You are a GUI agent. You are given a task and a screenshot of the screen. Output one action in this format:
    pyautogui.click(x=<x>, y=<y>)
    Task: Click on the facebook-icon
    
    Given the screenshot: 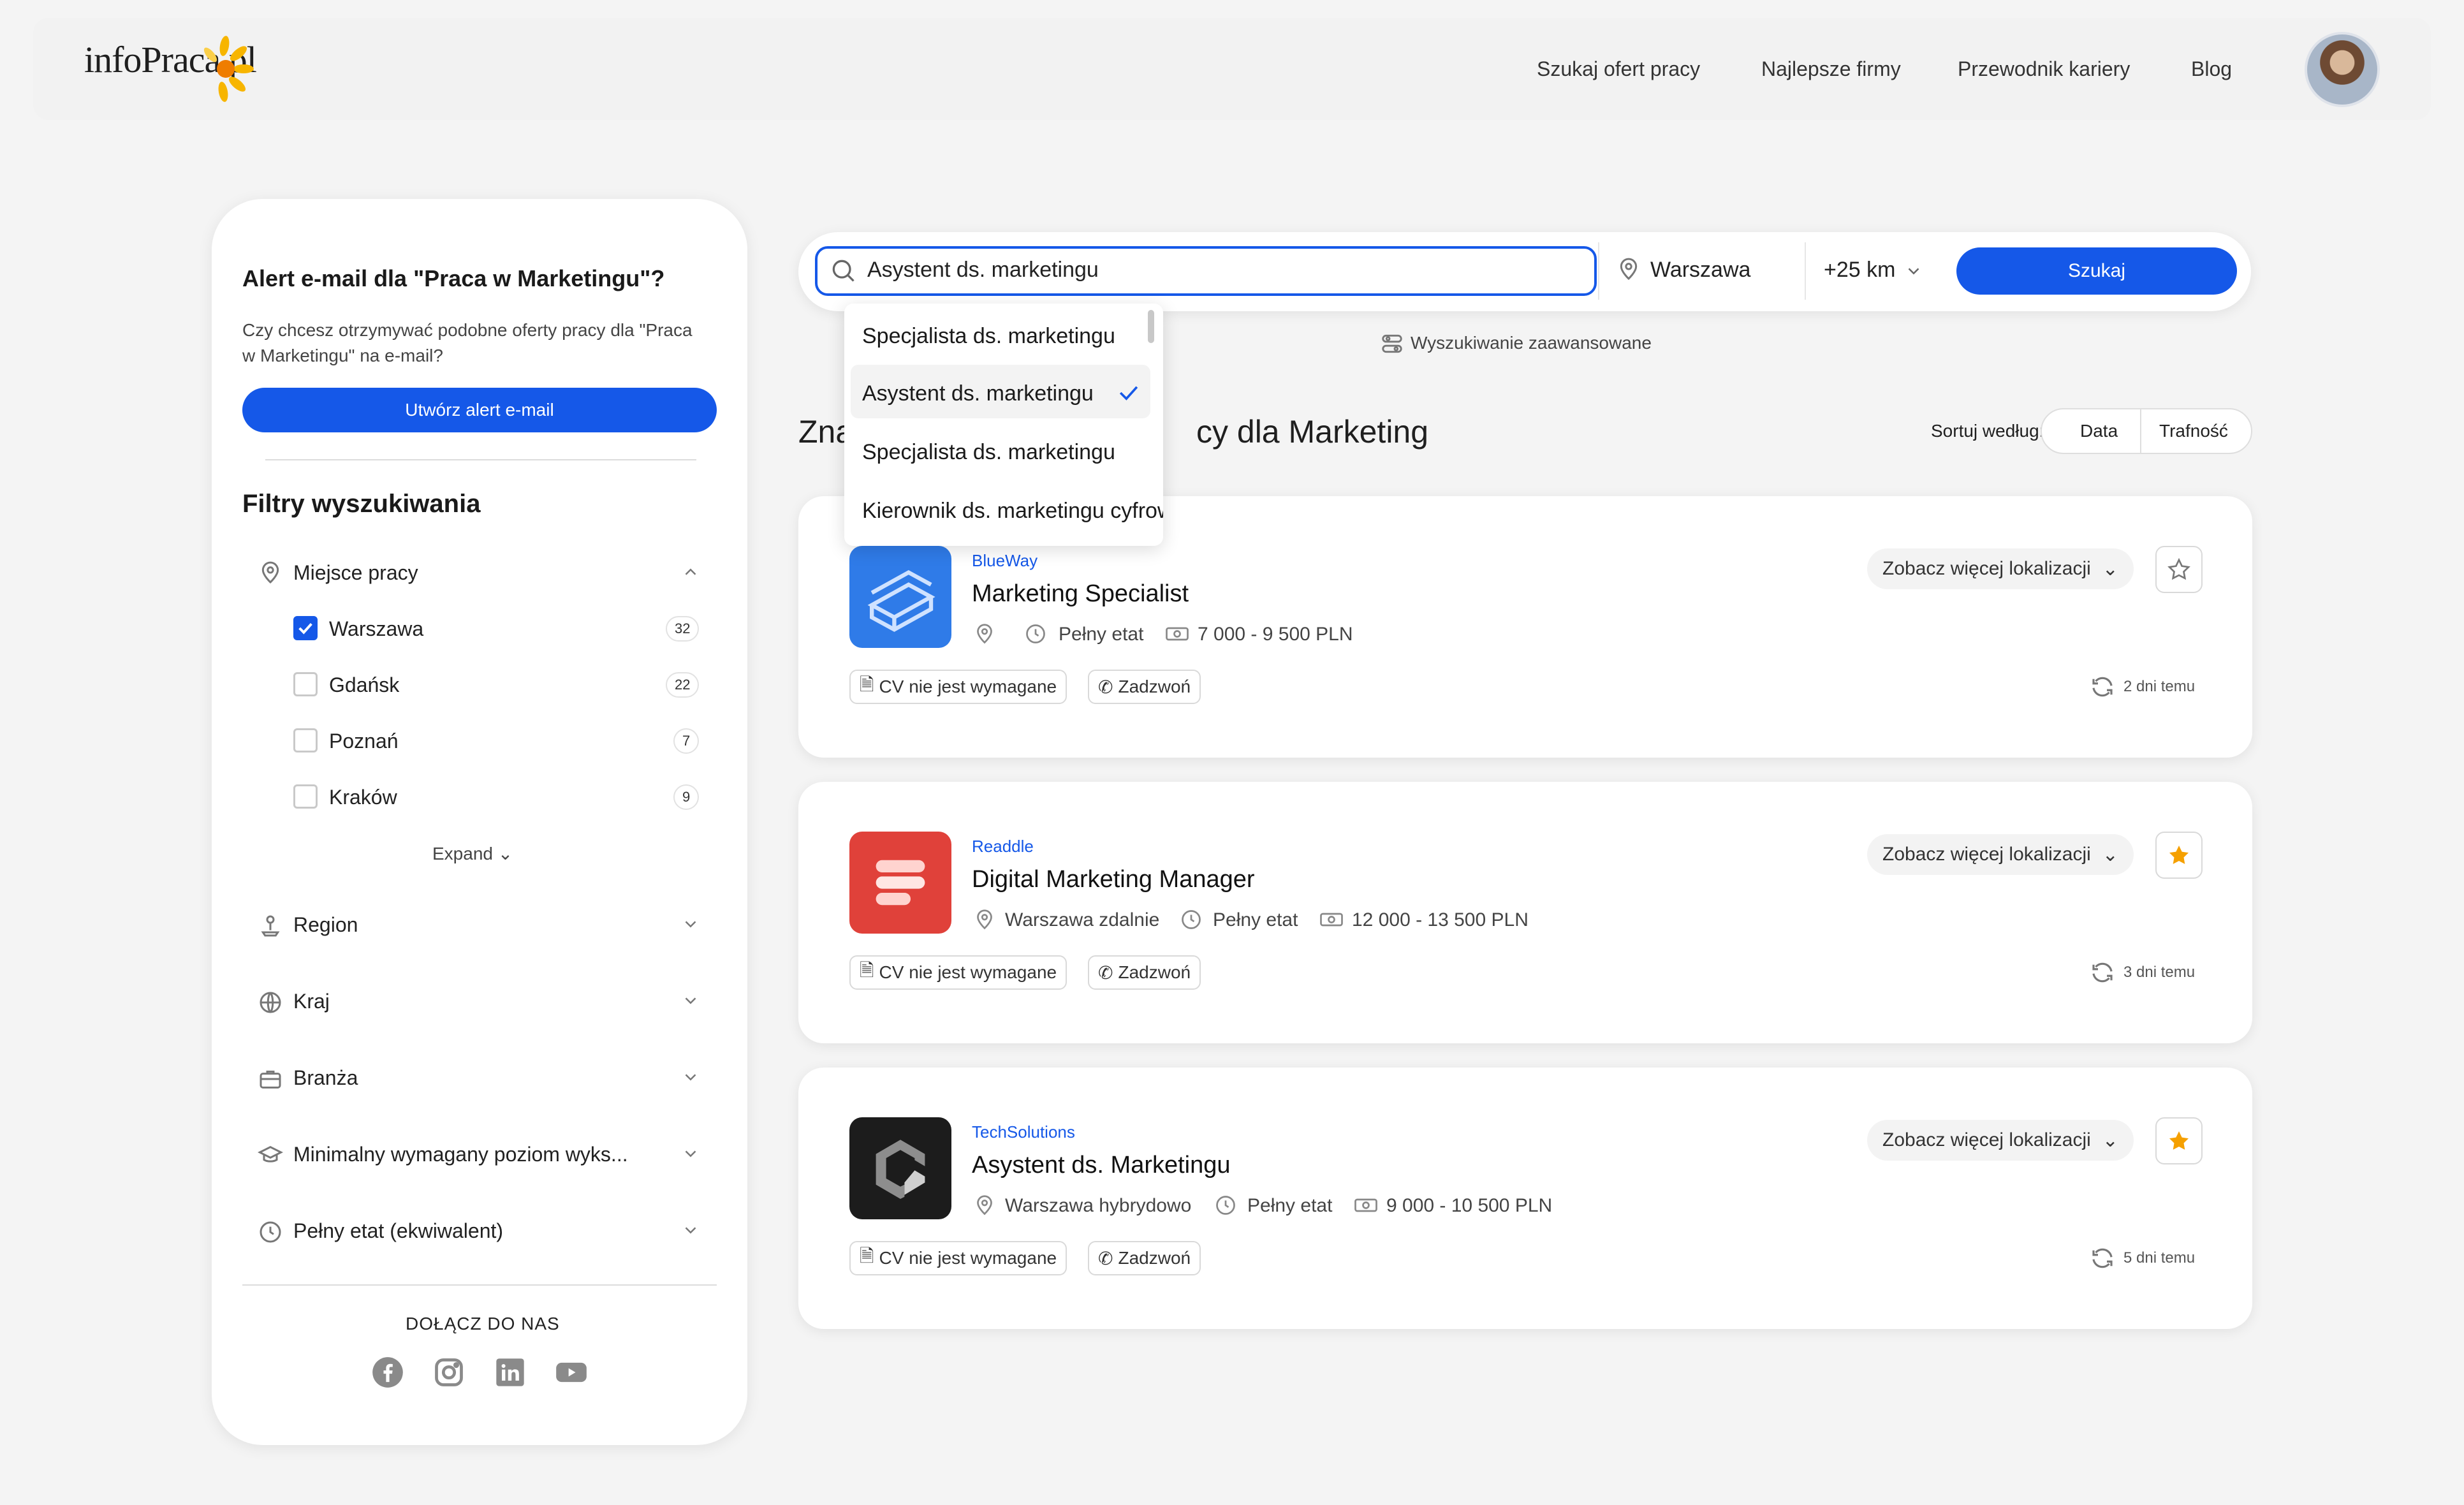 What is the action you would take?
    pyautogui.click(x=387, y=1372)
    